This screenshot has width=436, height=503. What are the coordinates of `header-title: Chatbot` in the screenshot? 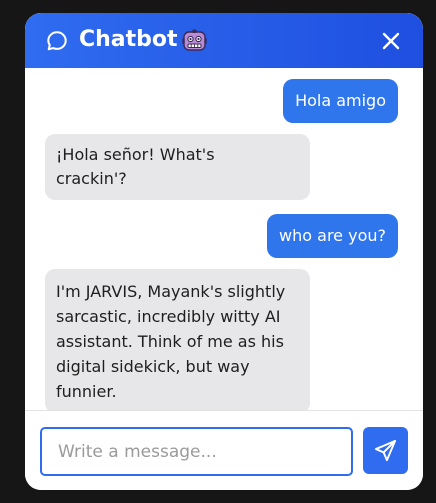 It's located at (128, 39).